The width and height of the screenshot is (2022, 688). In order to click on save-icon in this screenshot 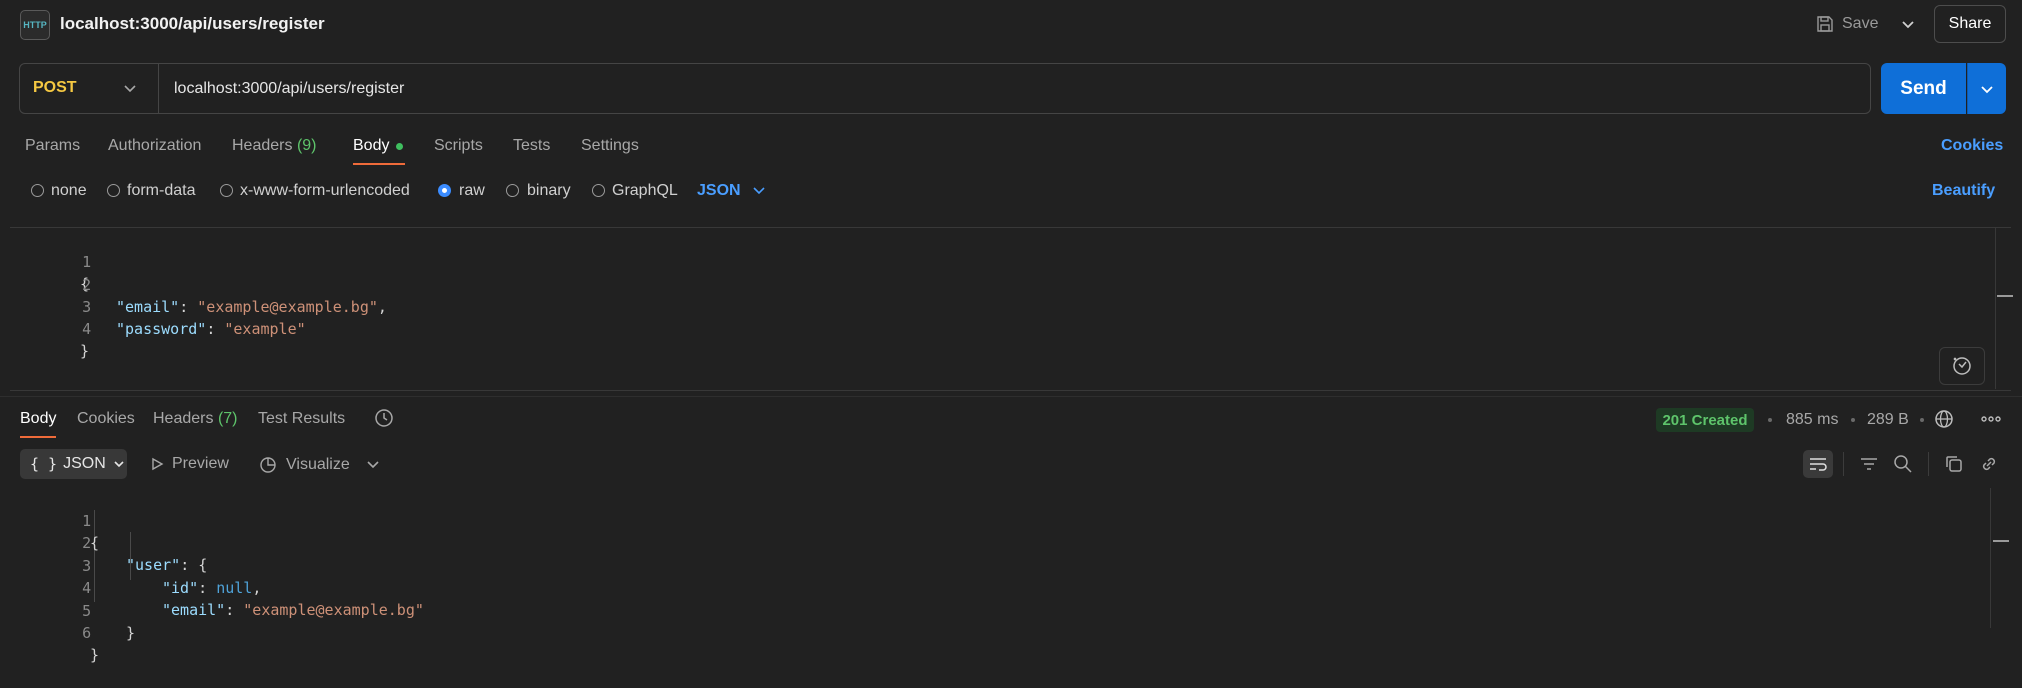, I will do `click(1825, 24)`.